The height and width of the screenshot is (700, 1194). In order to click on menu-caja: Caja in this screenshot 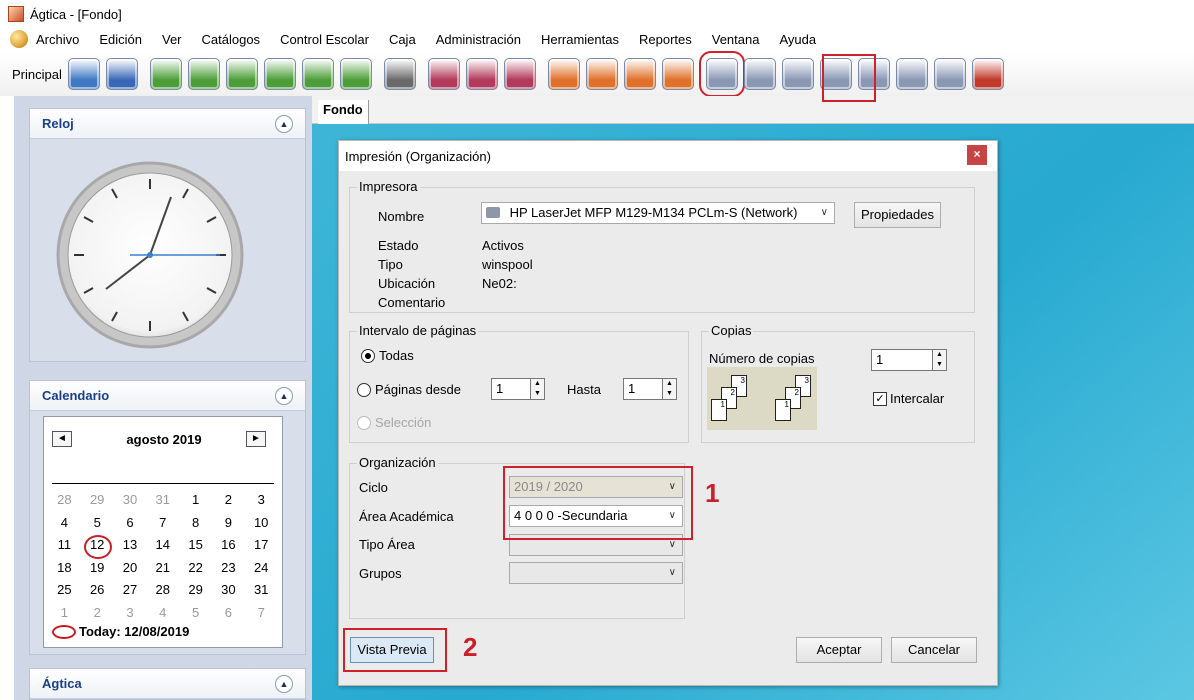, I will do `click(402, 39)`.